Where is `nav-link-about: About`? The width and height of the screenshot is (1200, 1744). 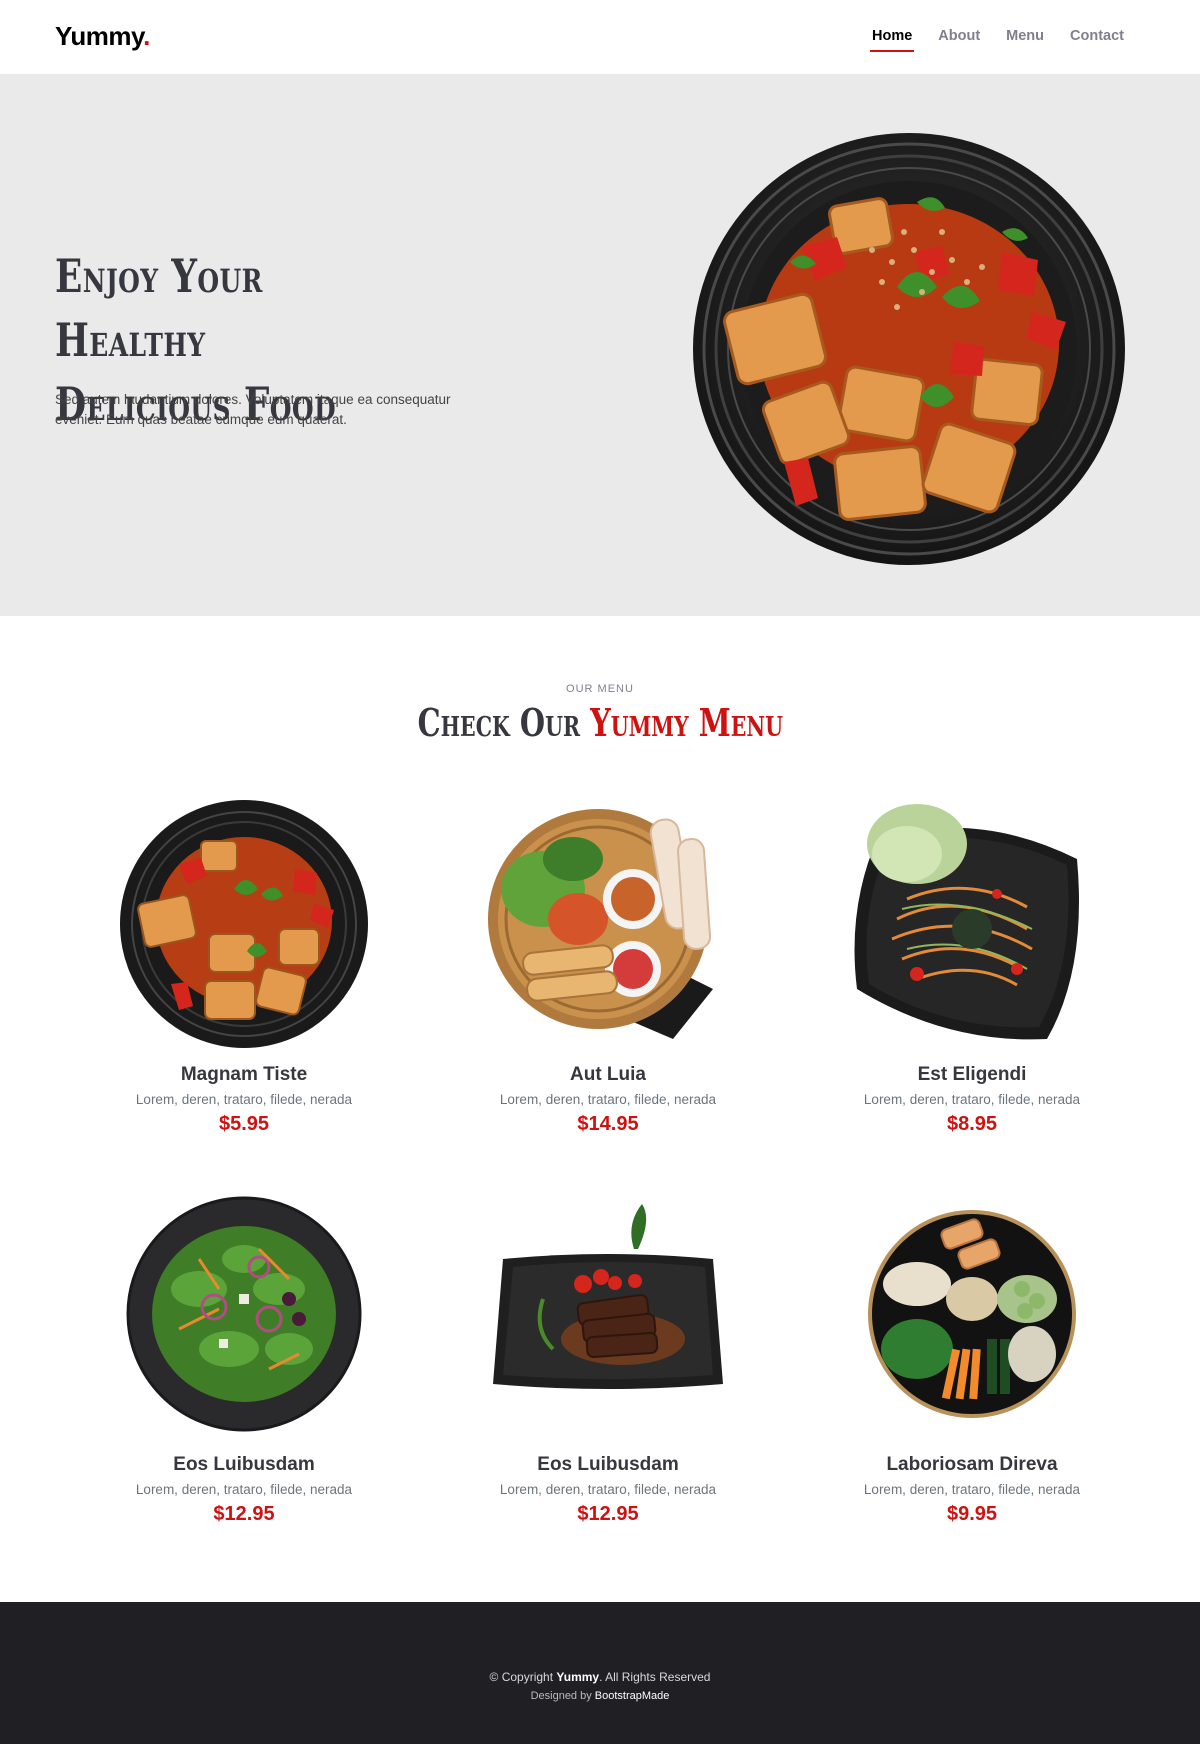 nav-link-about: About is located at coordinates (959, 40).